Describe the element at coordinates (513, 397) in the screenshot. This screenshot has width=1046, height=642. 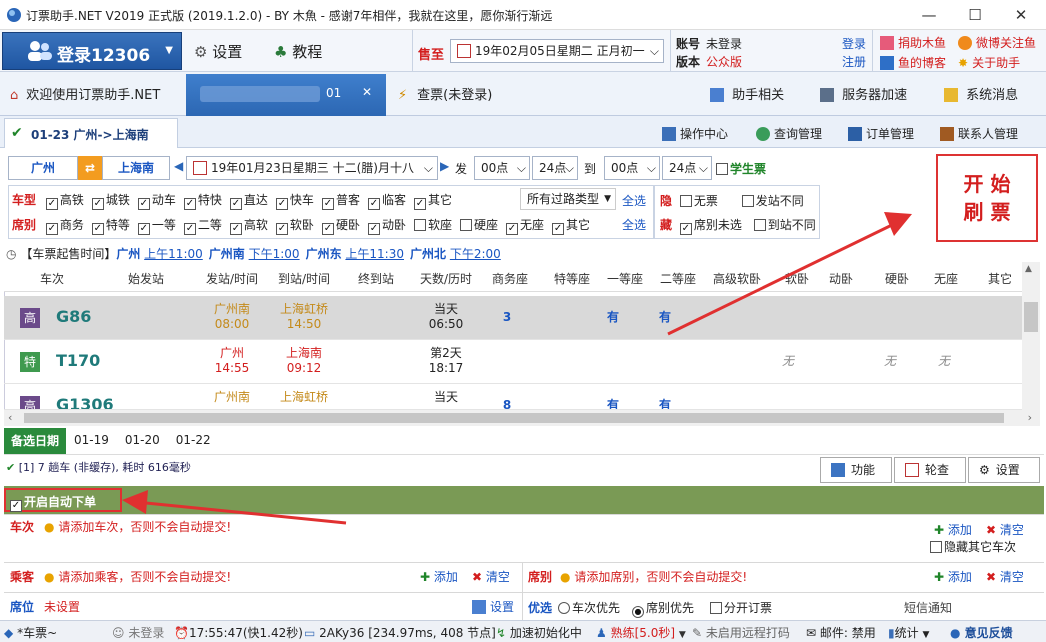
I see `table-row: 高 G1306 广州南 上海虹桥 当天 8 有有` at that location.